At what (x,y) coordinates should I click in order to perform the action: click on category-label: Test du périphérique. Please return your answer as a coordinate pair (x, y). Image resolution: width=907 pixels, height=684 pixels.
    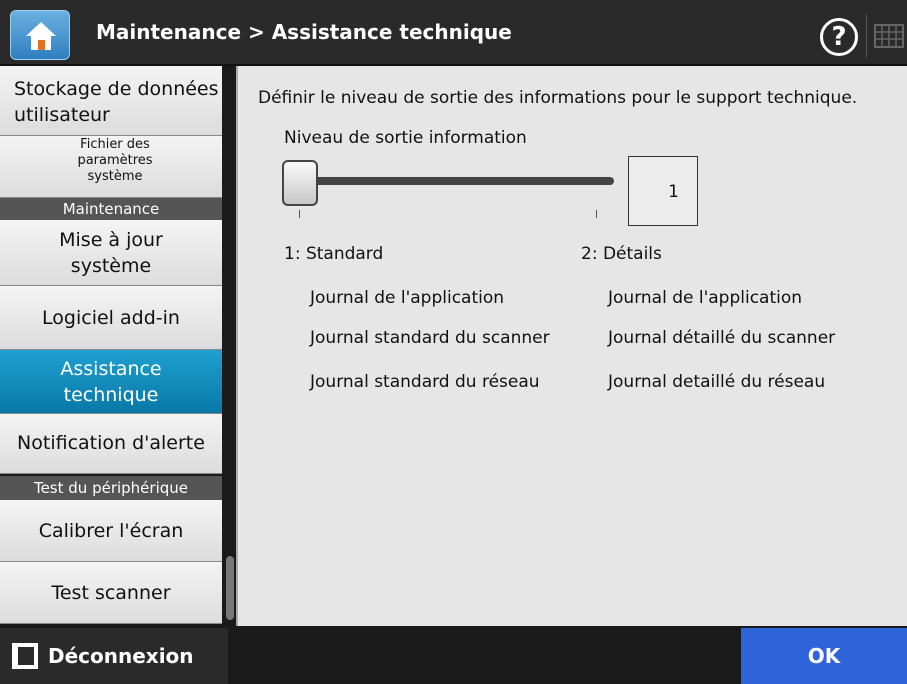
    Looking at the image, I should click on (111, 488).